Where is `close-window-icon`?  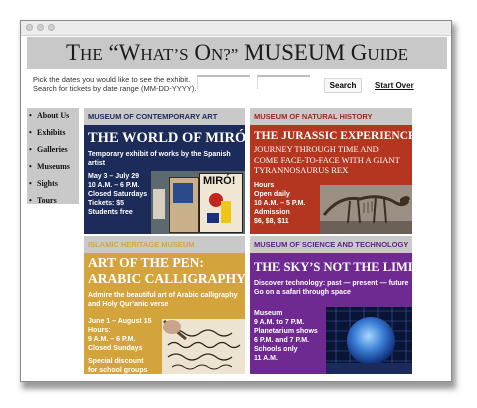 close-window-icon is located at coordinates (29, 27).